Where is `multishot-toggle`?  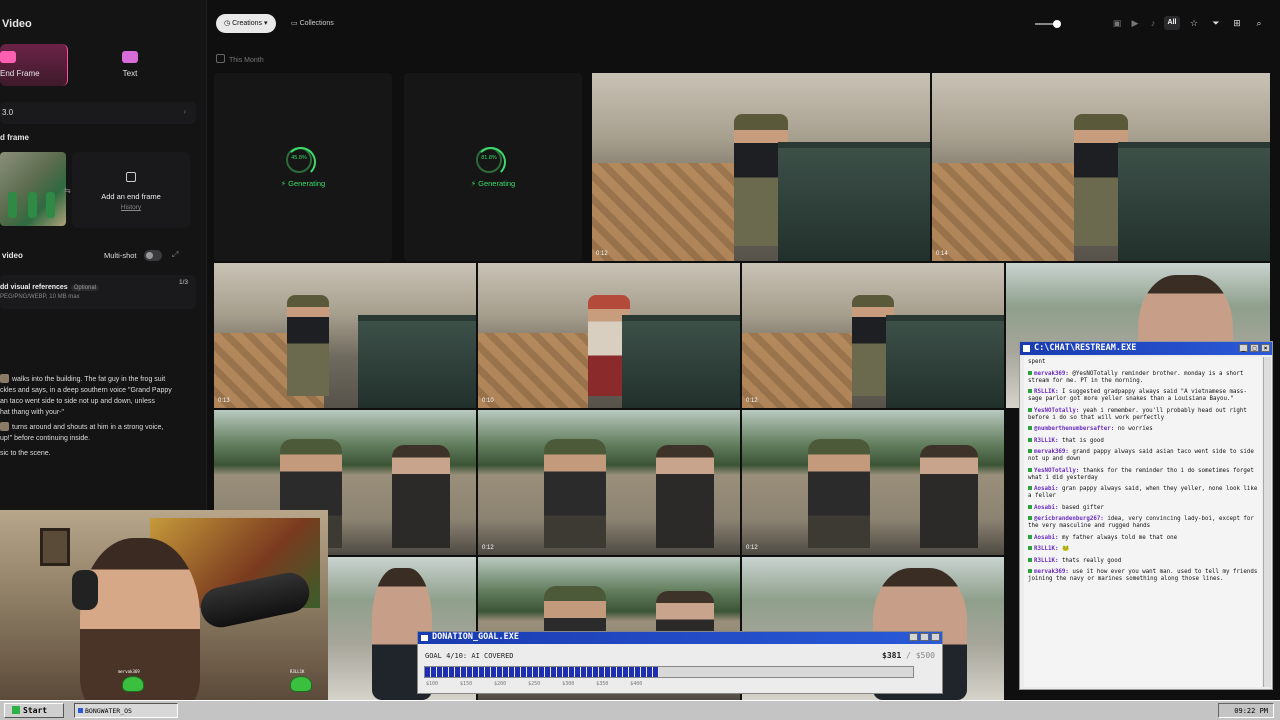 multishot-toggle is located at coordinates (153, 255).